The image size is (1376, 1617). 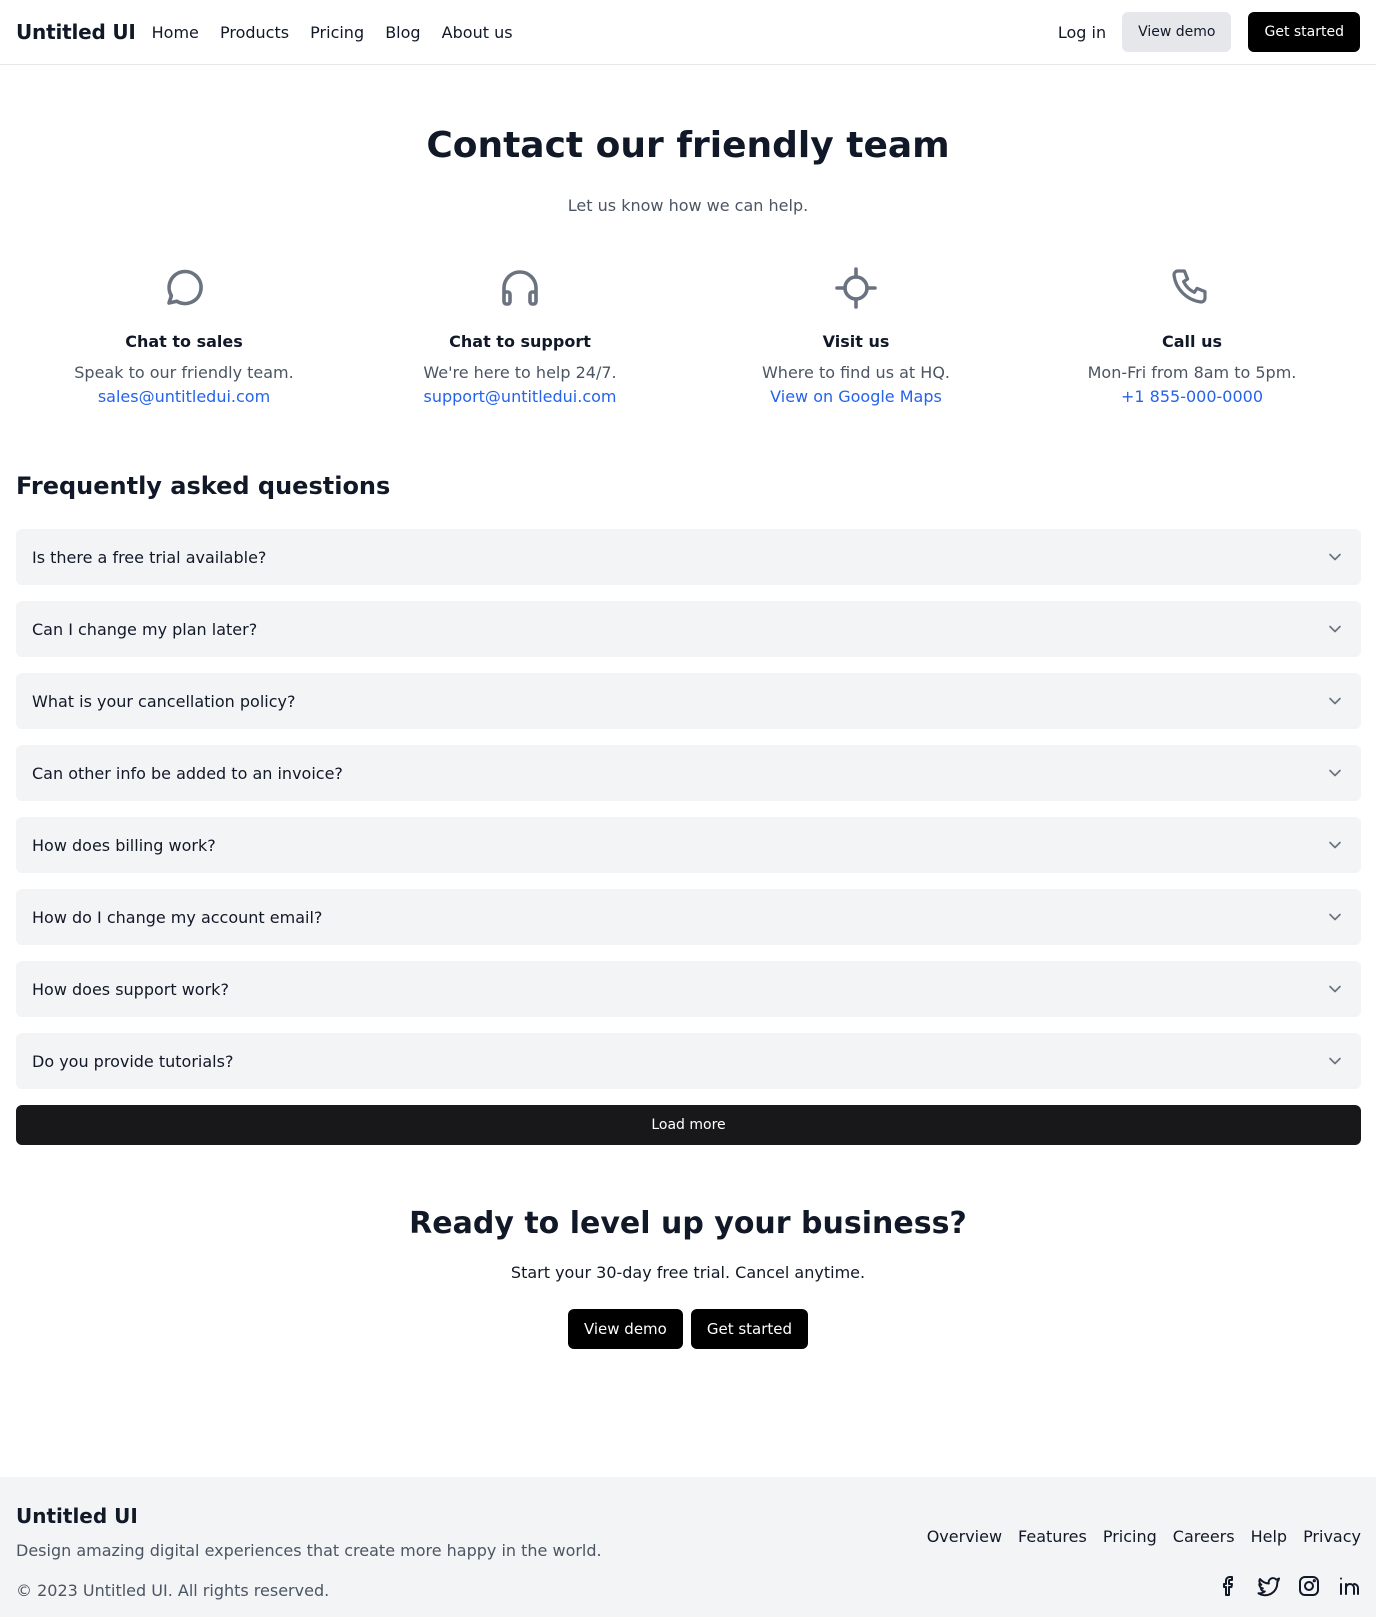 What do you see at coordinates (688, 1223) in the screenshot?
I see `cta-heading: Ready to level up your business?` at bounding box center [688, 1223].